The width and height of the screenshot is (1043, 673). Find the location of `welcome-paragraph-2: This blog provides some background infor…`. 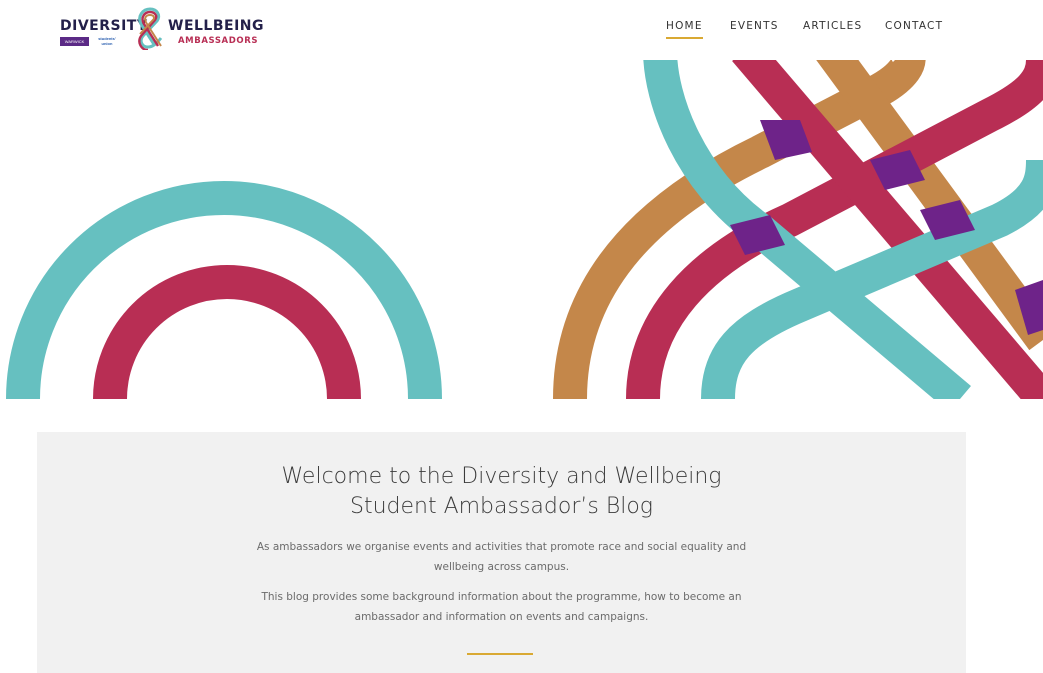

welcome-paragraph-2: This blog provides some background infor… is located at coordinates (501, 607).